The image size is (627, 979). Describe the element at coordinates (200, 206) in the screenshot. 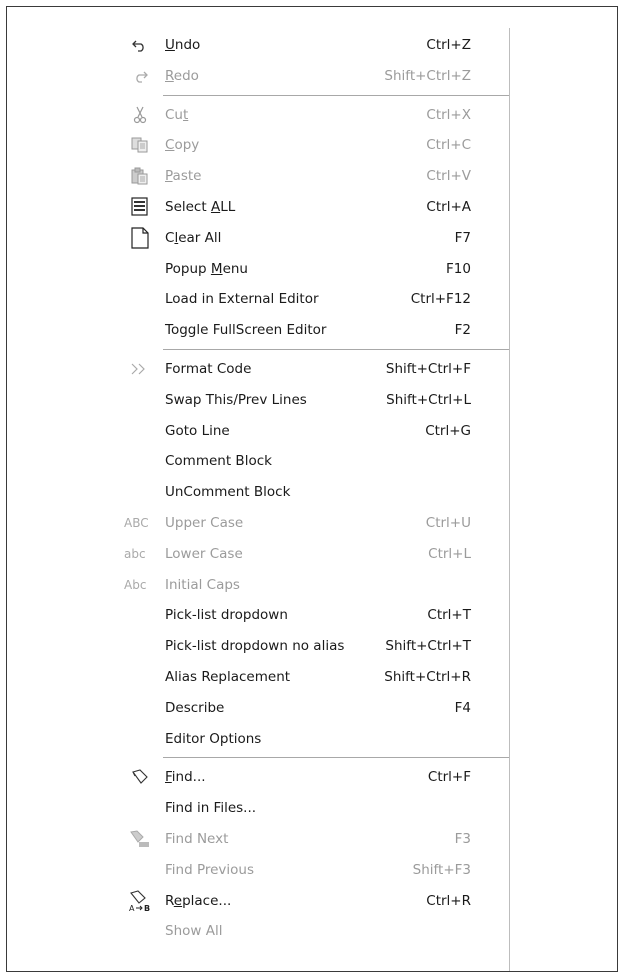

I see `menu-item-label: Select ALL` at that location.